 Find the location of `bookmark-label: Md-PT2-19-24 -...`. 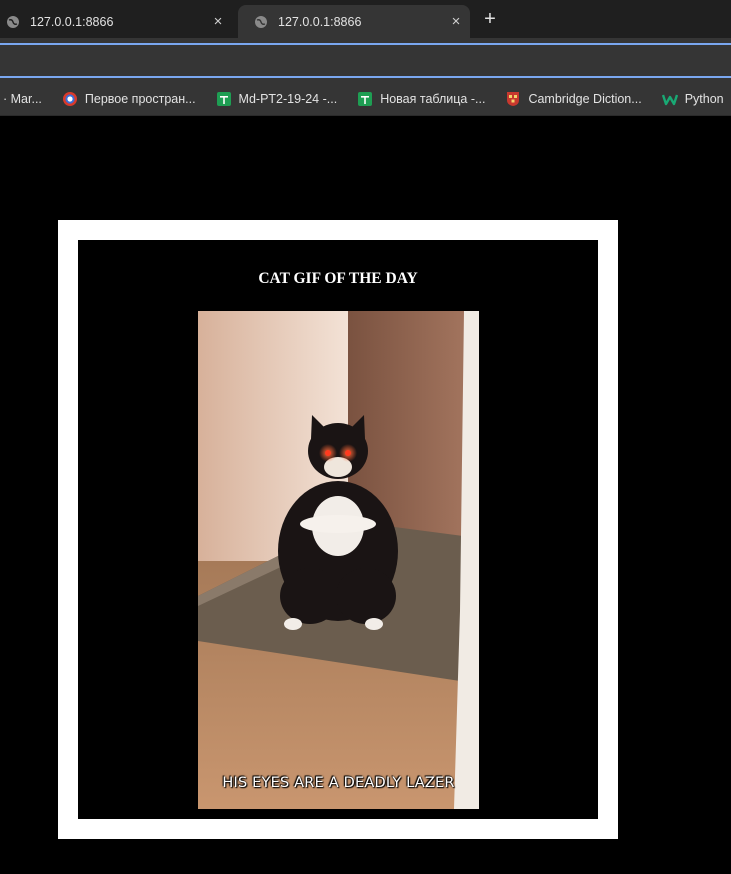

bookmark-label: Md-PT2-19-24 -... is located at coordinates (288, 98).